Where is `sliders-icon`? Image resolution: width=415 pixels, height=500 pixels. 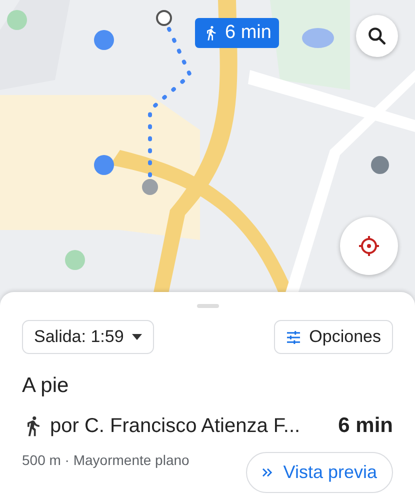 sliders-icon is located at coordinates (294, 337).